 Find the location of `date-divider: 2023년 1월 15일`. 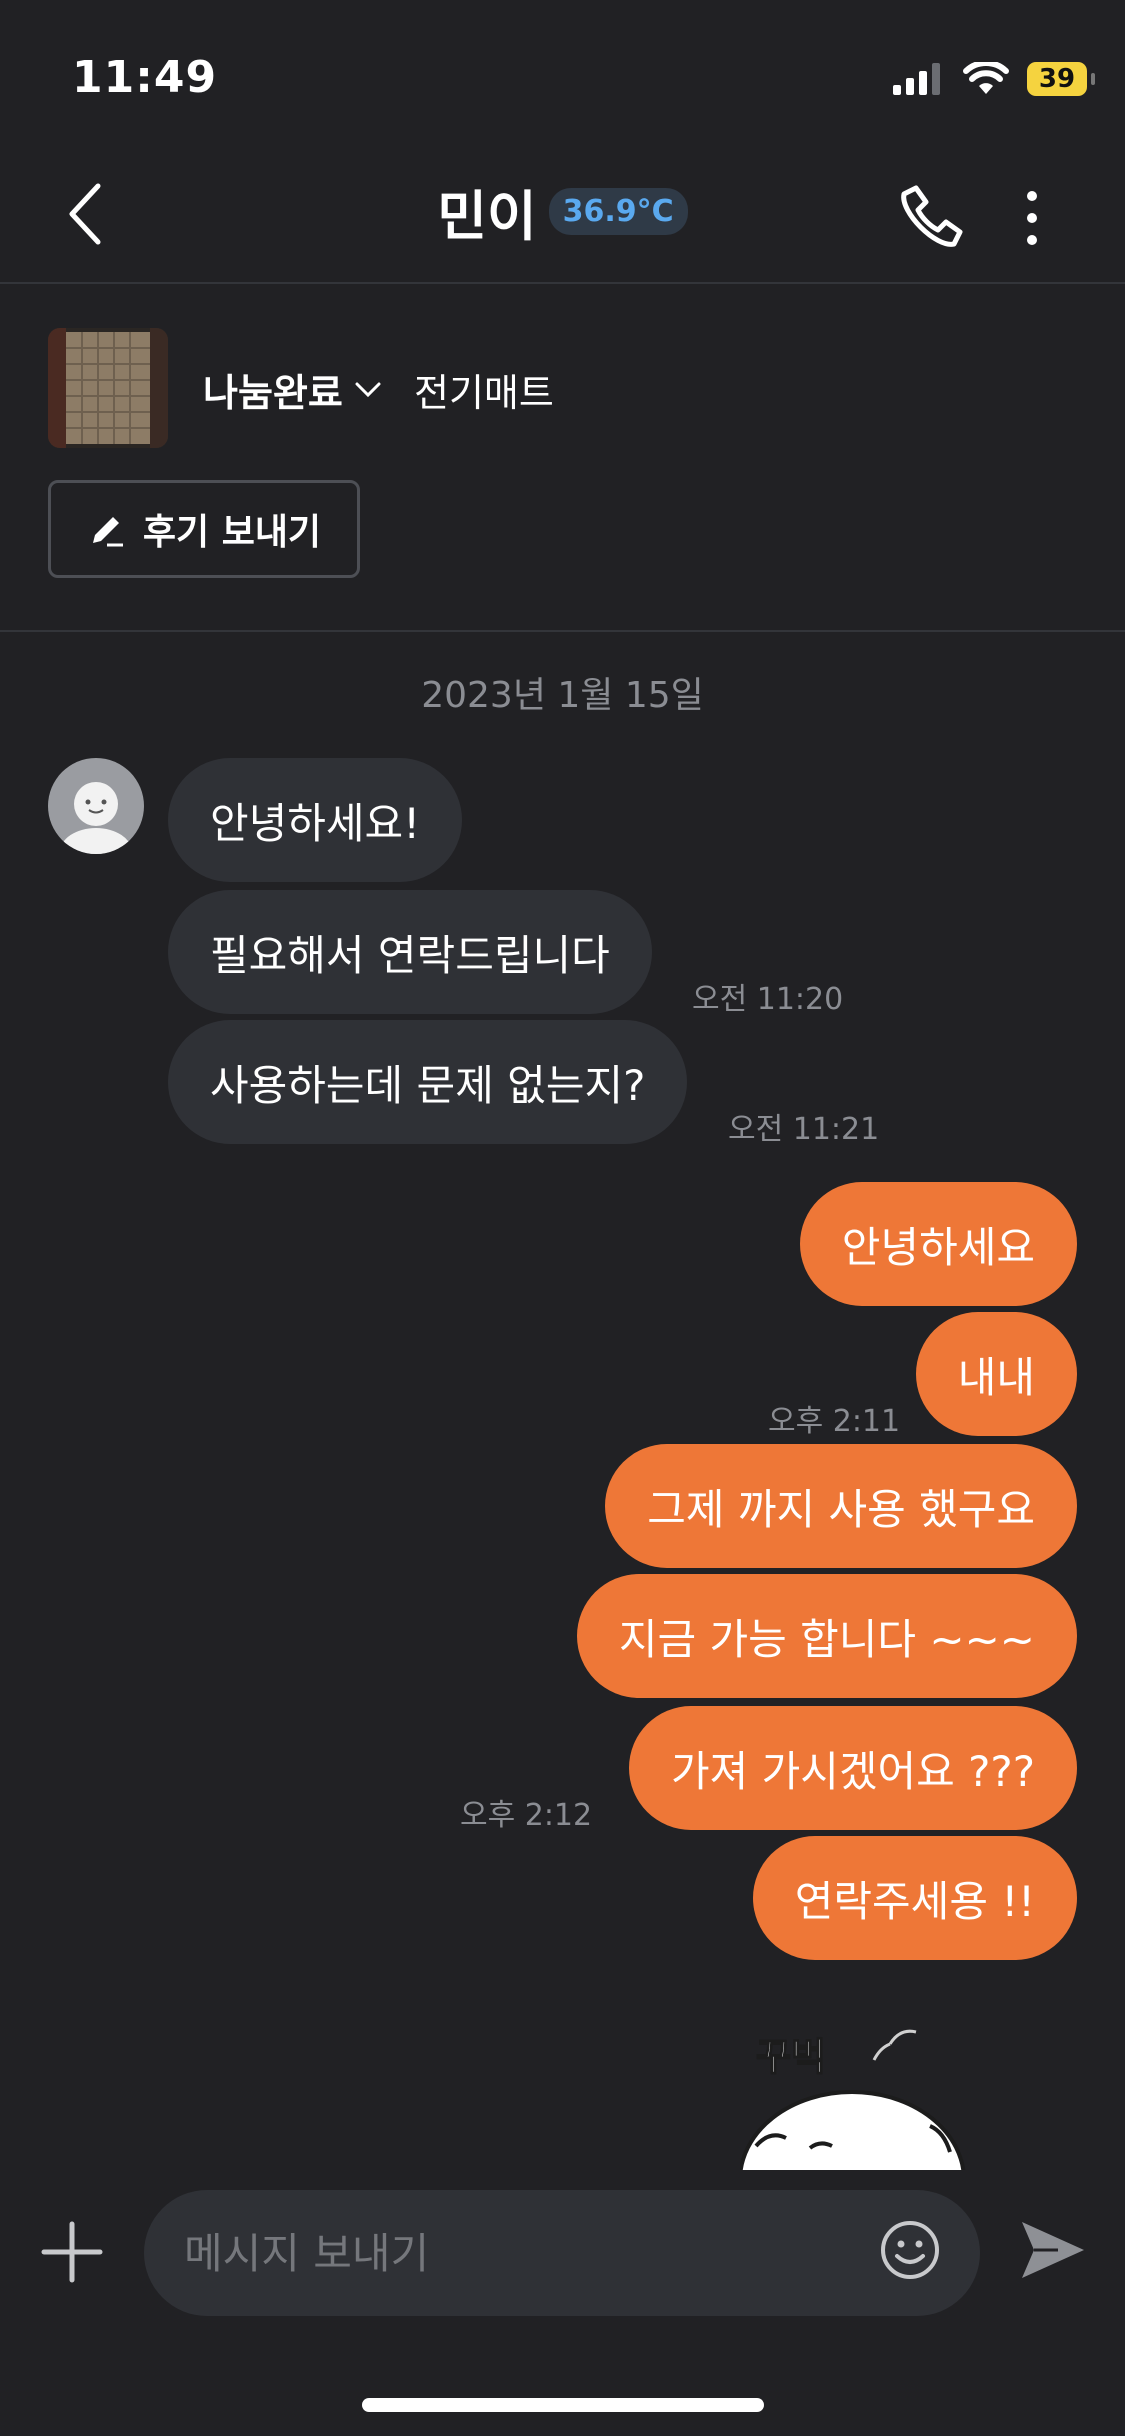

date-divider: 2023년 1월 15일 is located at coordinates (562, 695).